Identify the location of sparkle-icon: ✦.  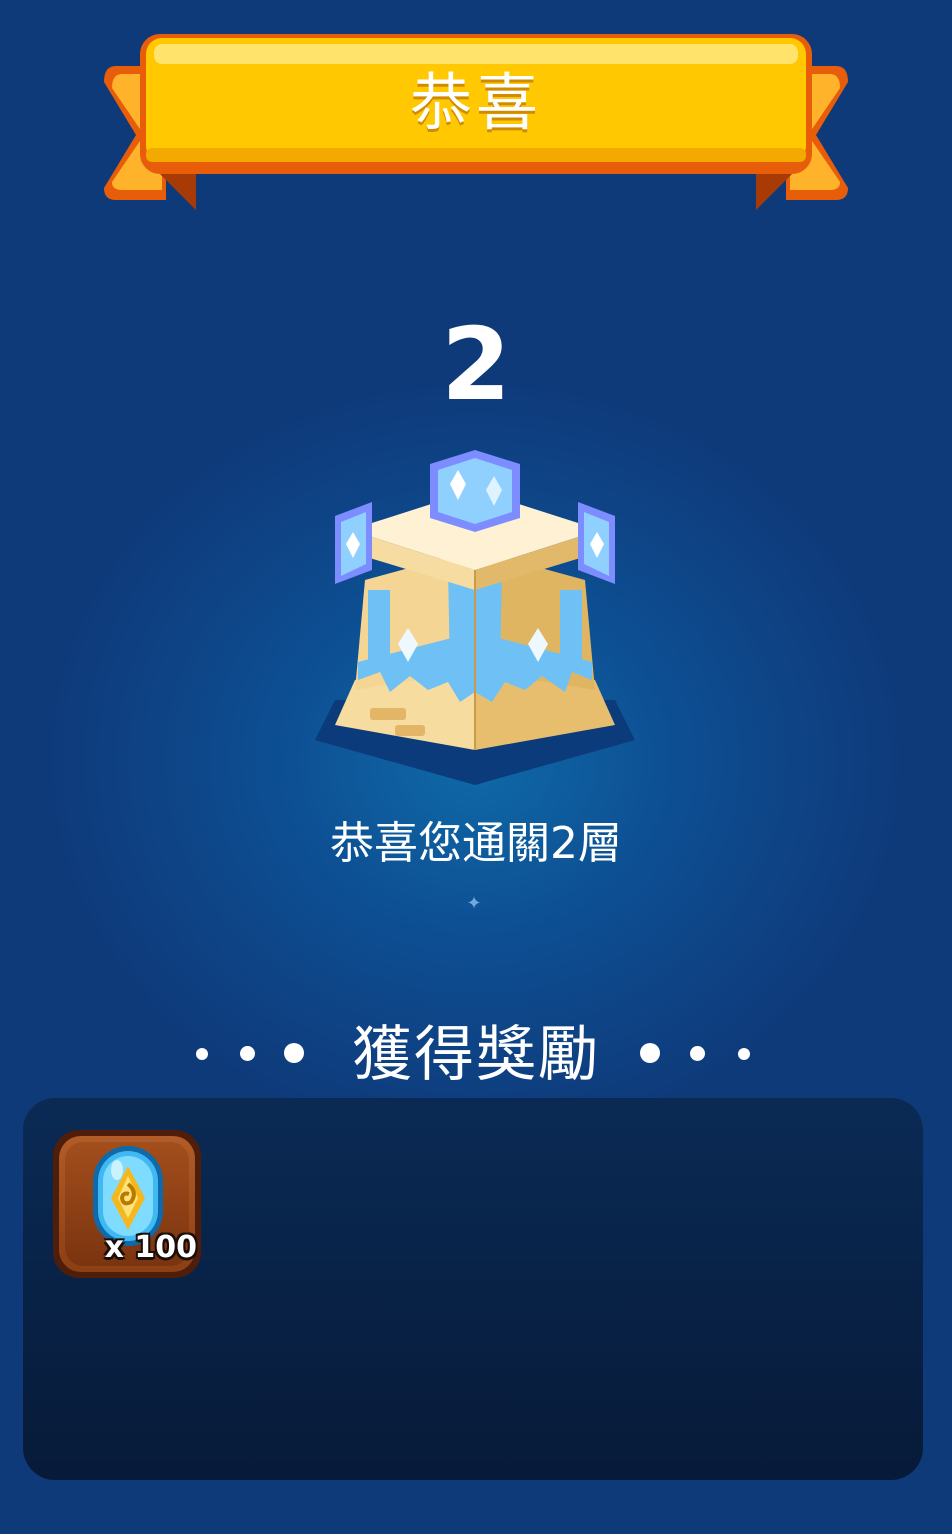
(474, 903).